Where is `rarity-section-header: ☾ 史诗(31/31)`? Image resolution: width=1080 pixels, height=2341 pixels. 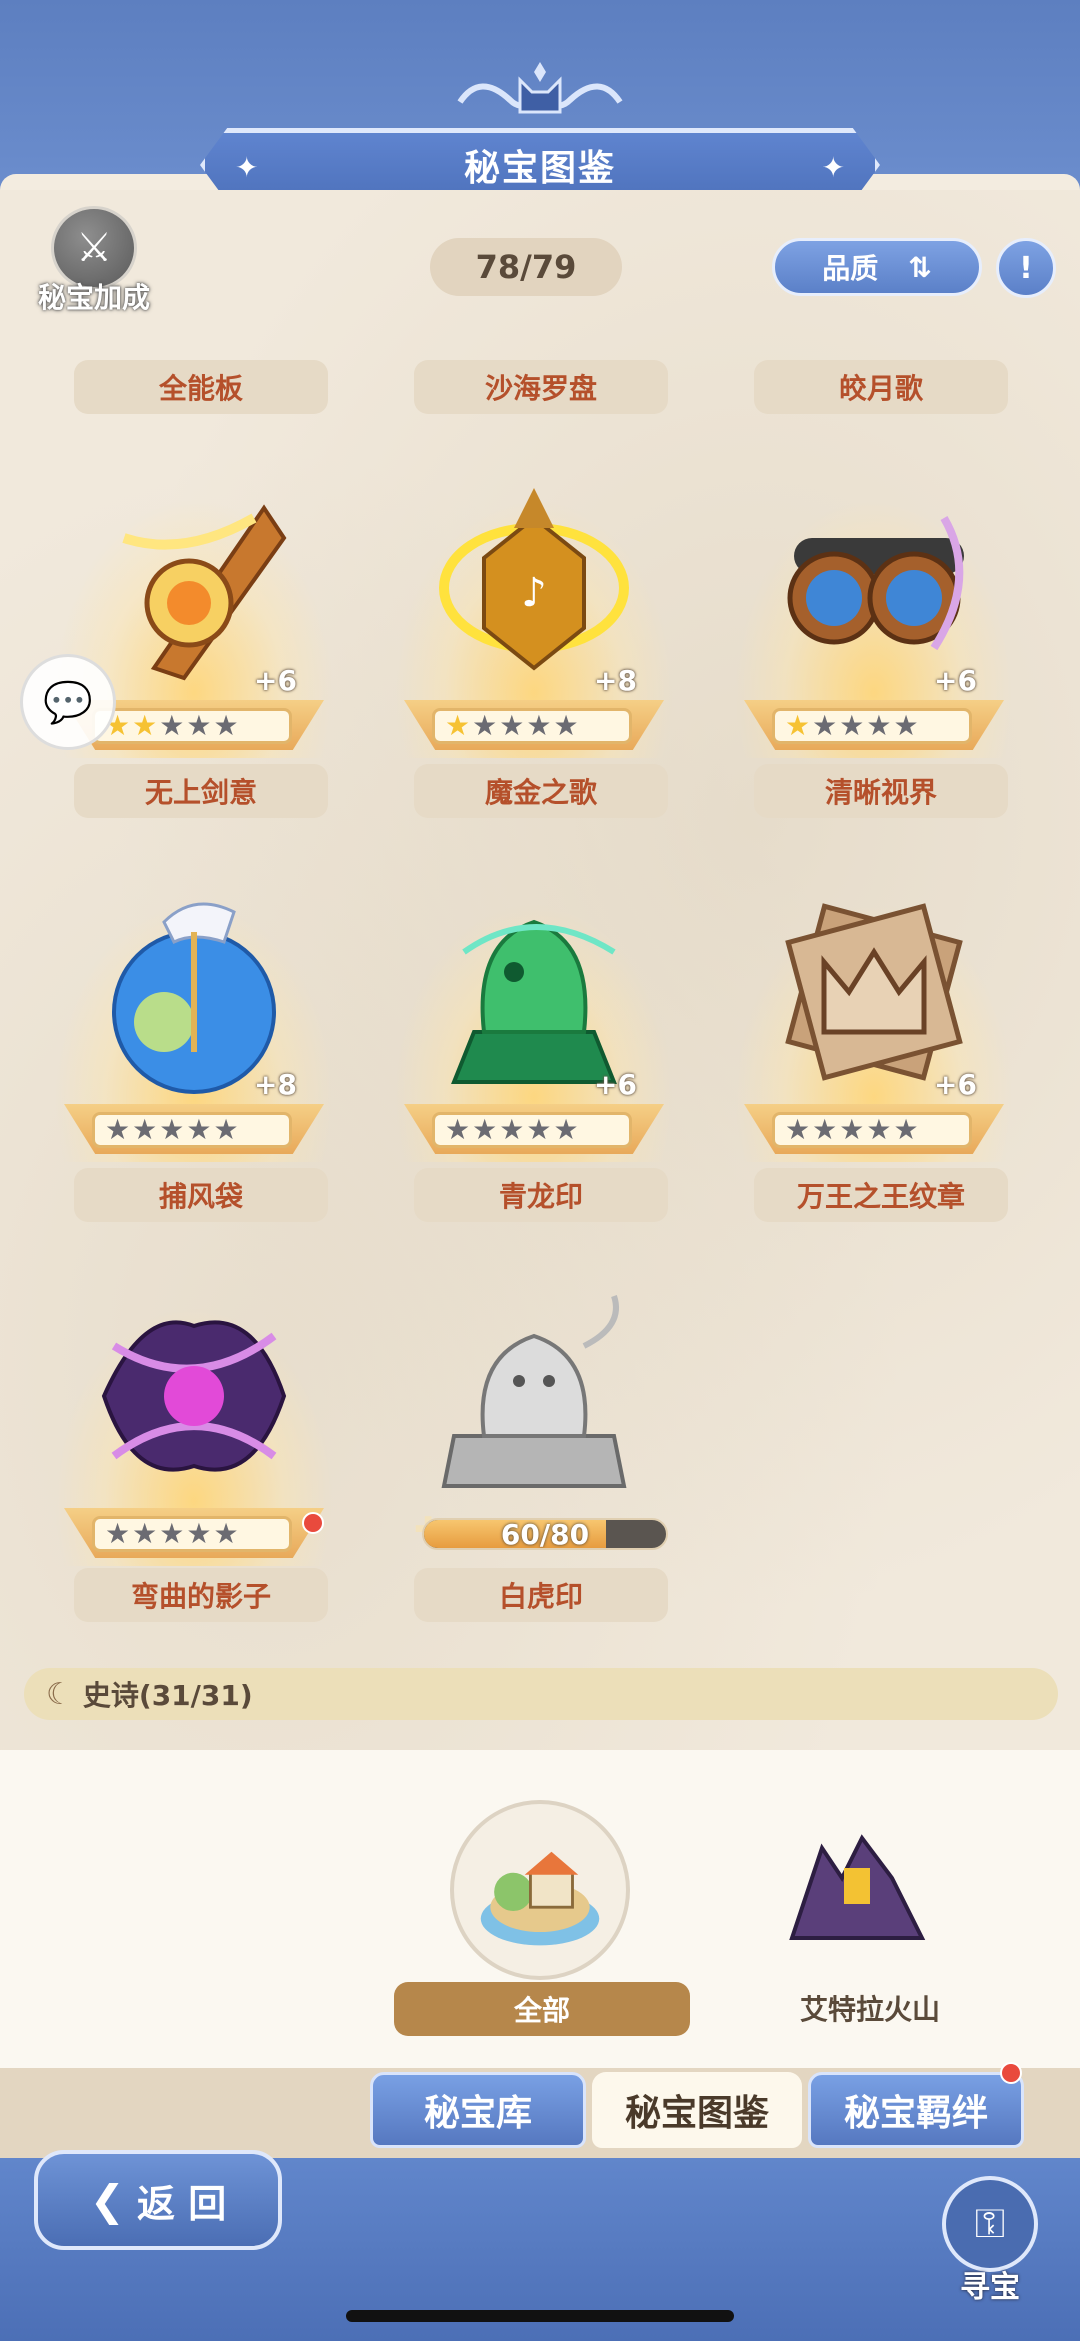 rarity-section-header: ☾ 史诗(31/31) is located at coordinates (541, 1694).